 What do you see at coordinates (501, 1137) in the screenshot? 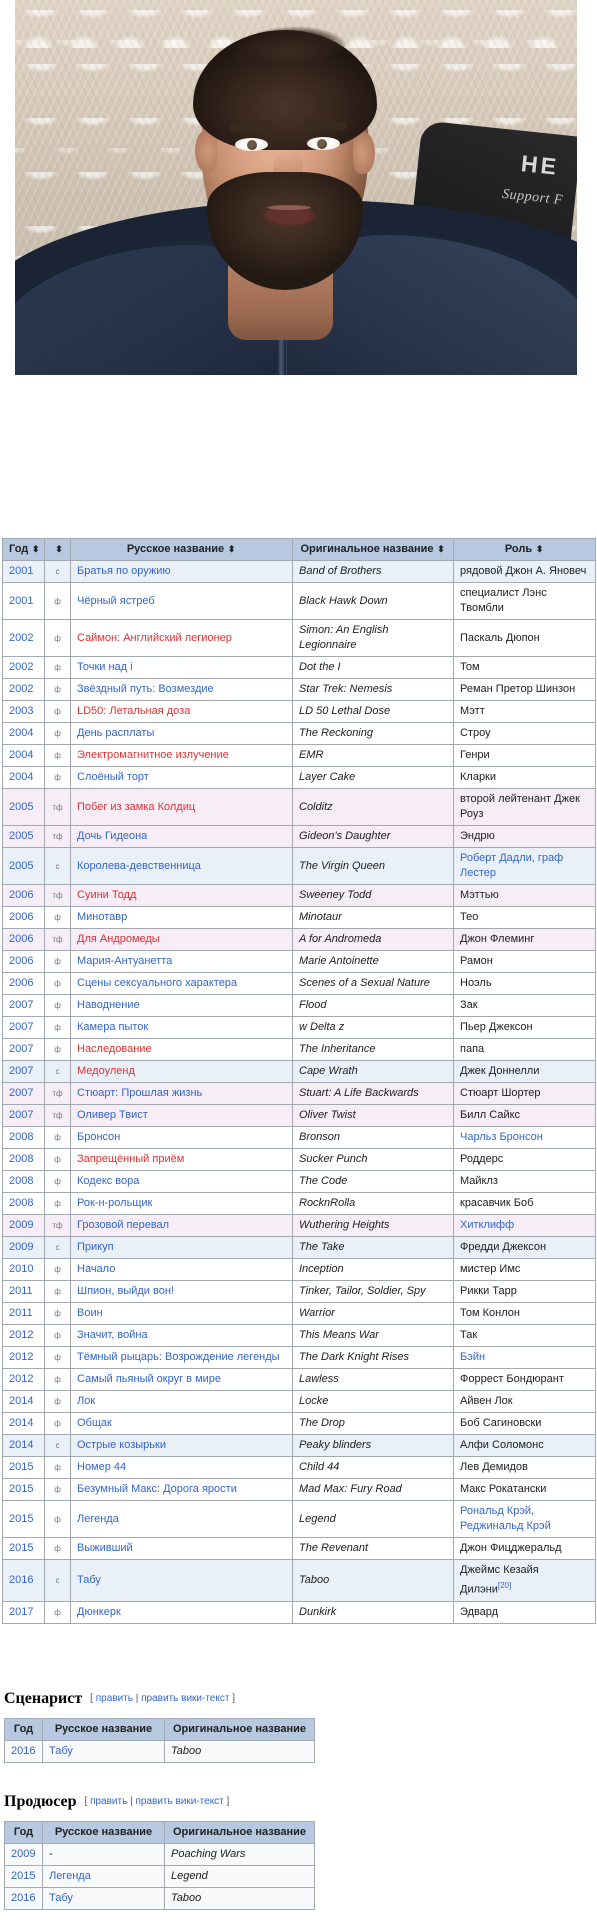
I see `role-link: Чарльз Бронсон` at bounding box center [501, 1137].